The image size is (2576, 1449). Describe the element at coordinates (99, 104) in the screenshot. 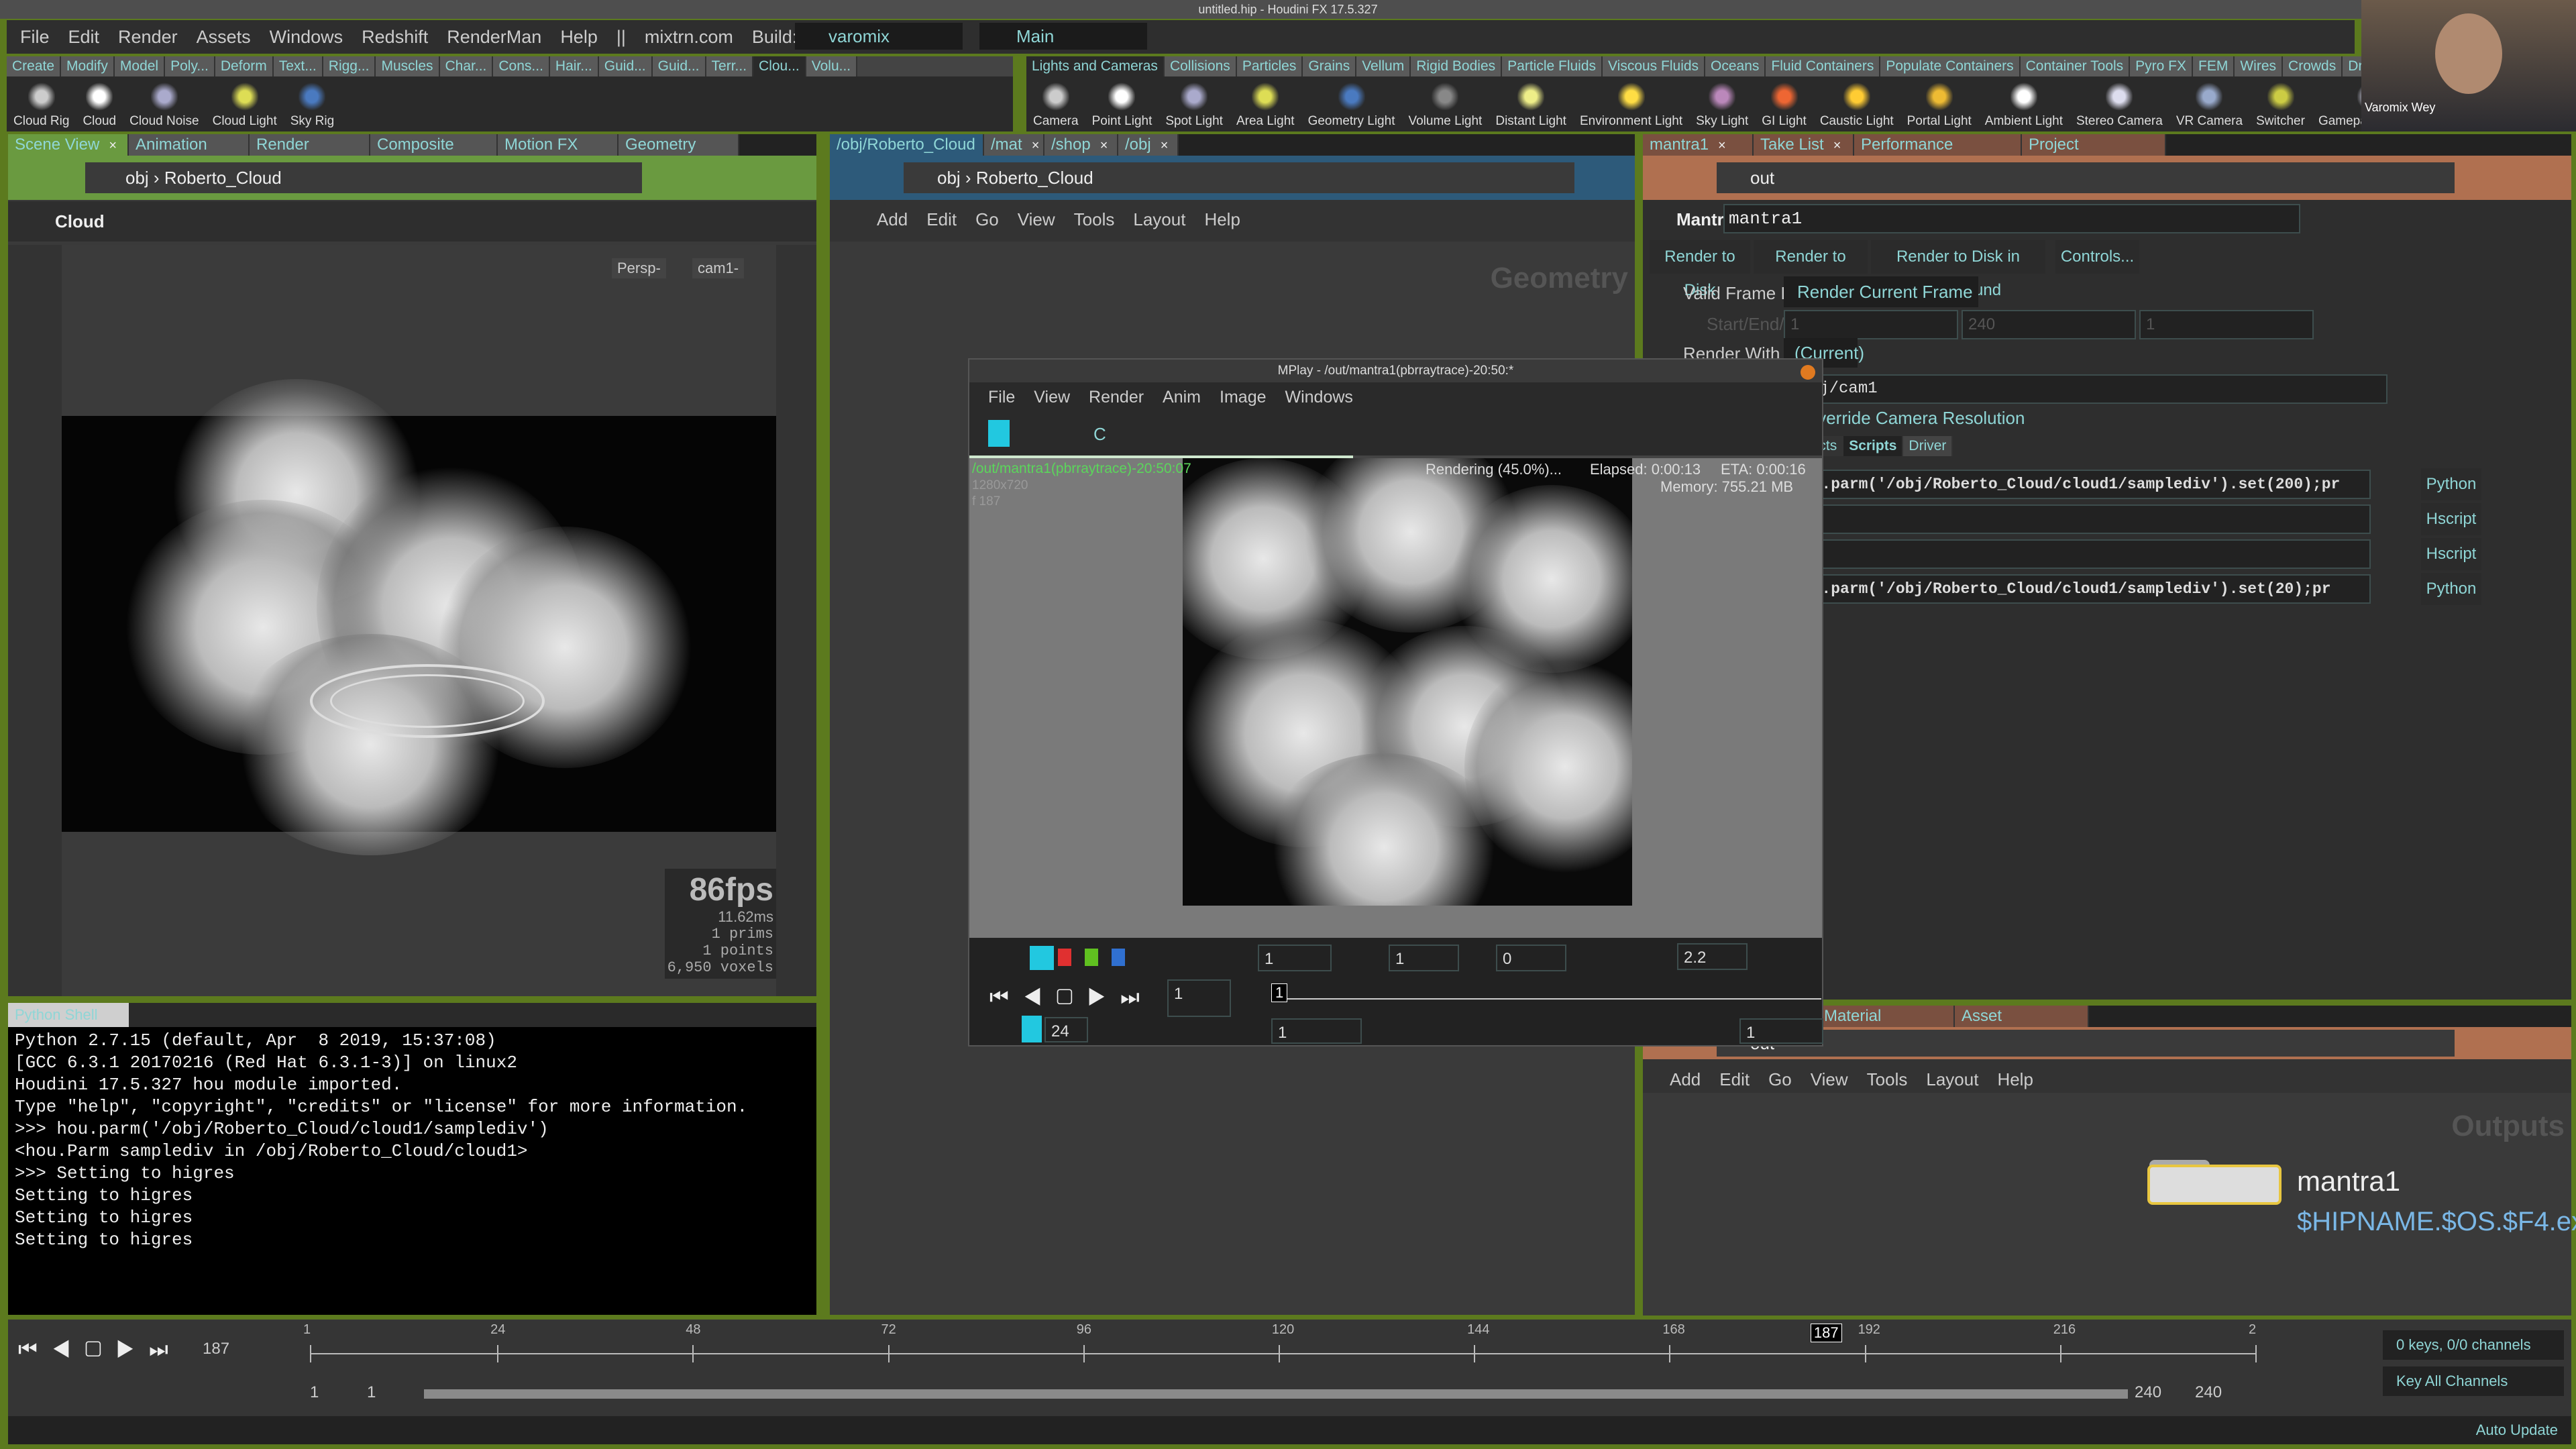

I see `shelf-tool-cloud: Cloud` at that location.